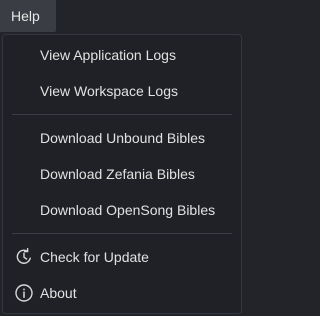 The image size is (320, 316). I want to click on menu-item-label: Download Unbound Bibles, so click(122, 138).